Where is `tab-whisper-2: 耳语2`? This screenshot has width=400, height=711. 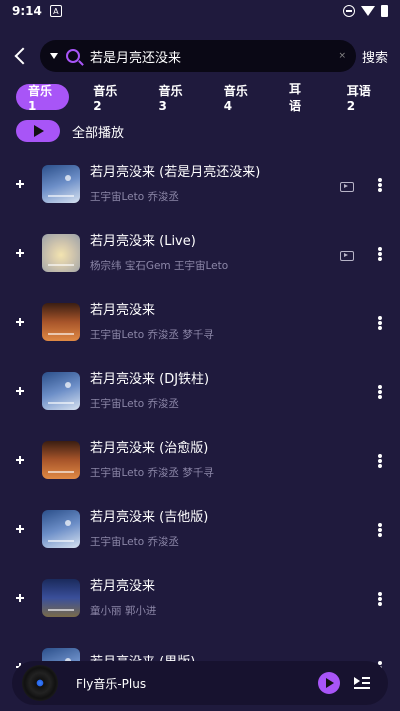
tab-whisper-2: 耳语2 is located at coordinates (361, 98).